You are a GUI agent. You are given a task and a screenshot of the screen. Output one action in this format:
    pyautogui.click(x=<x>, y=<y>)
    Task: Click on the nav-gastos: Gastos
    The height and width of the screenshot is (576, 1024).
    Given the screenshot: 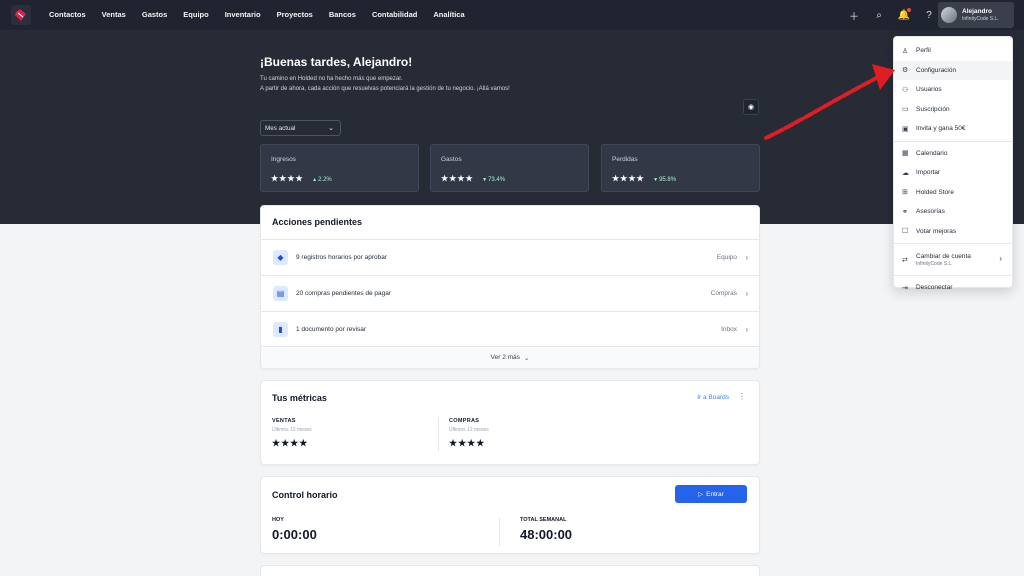 What is the action you would take?
    pyautogui.click(x=154, y=15)
    